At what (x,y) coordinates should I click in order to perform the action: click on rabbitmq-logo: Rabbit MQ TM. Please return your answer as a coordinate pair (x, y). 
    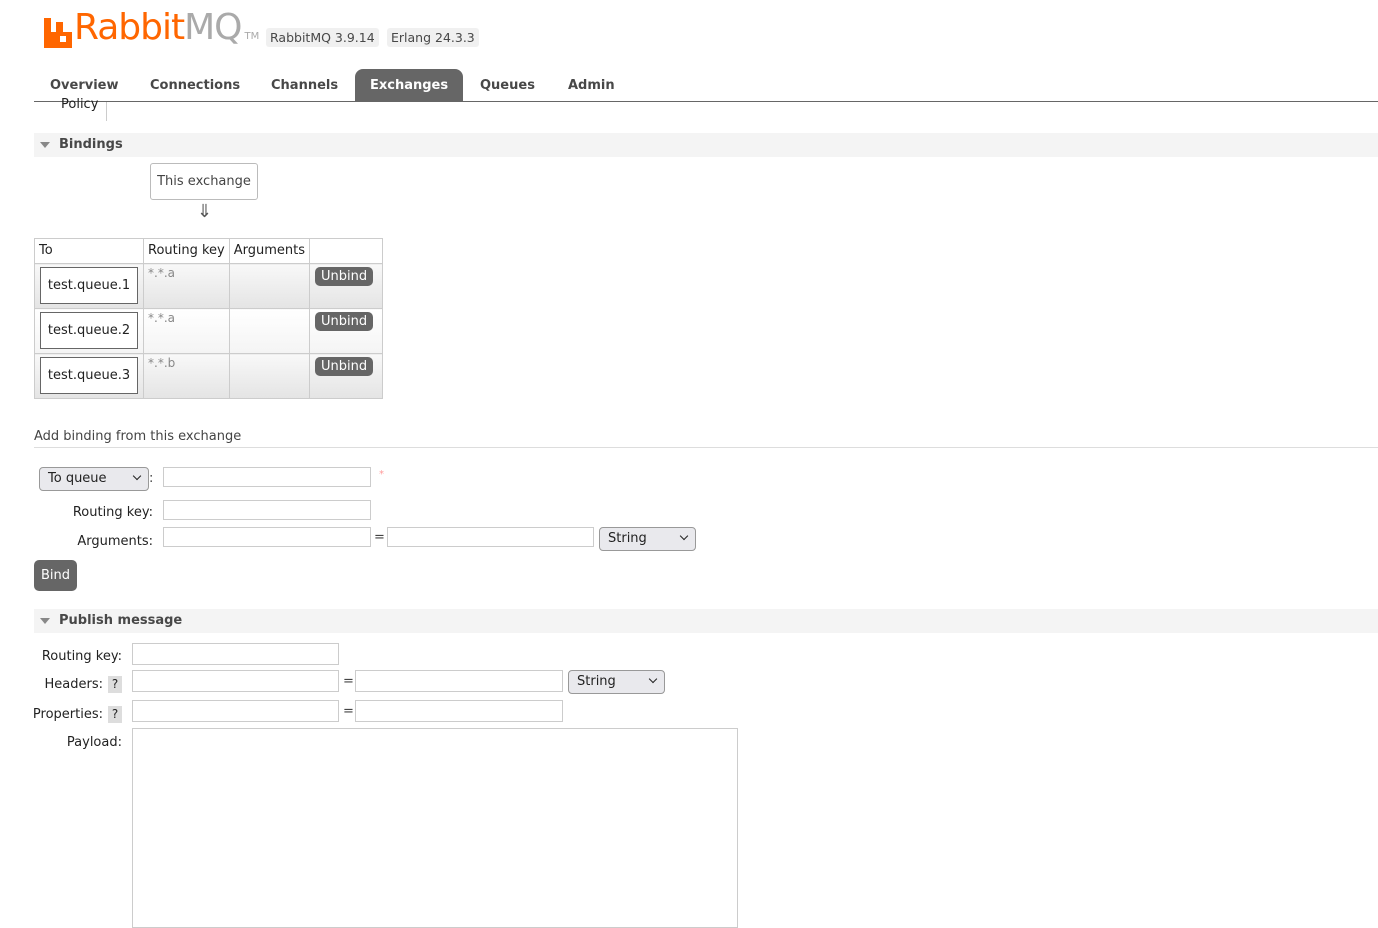
    Looking at the image, I should click on (151, 28).